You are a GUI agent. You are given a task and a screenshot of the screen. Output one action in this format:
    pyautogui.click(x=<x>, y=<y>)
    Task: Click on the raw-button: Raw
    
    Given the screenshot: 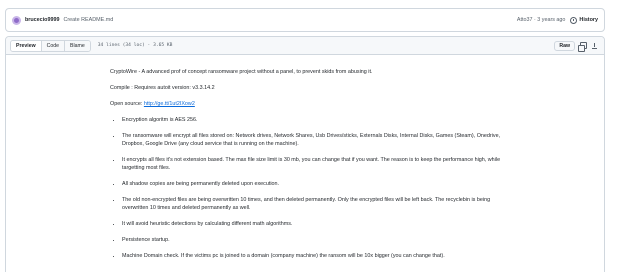 What is the action you would take?
    pyautogui.click(x=564, y=45)
    